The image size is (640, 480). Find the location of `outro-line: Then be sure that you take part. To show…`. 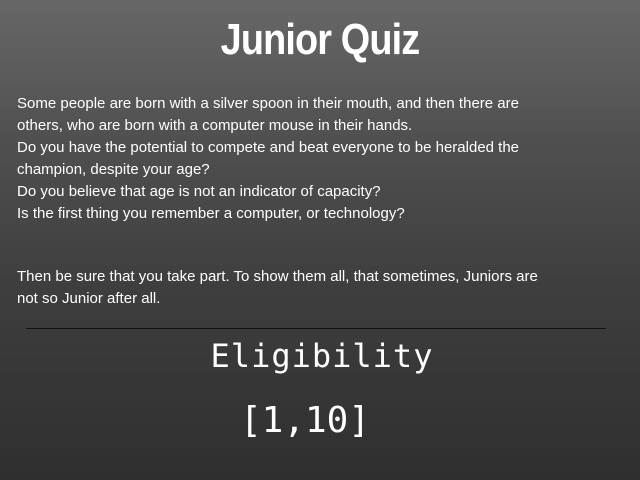

outro-line: Then be sure that you take part. To show… is located at coordinates (277, 276).